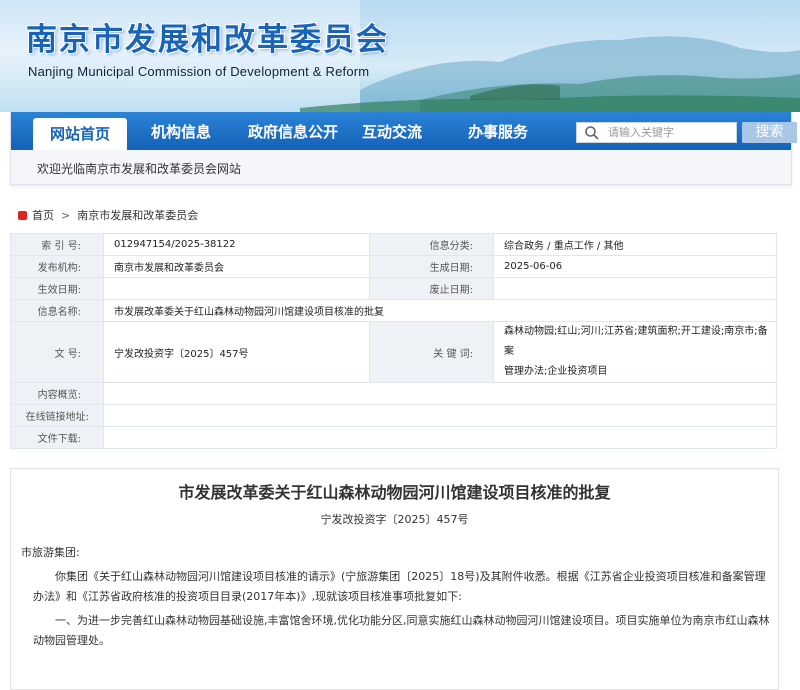  I want to click on breadcrumb-home: 首页, so click(43, 215).